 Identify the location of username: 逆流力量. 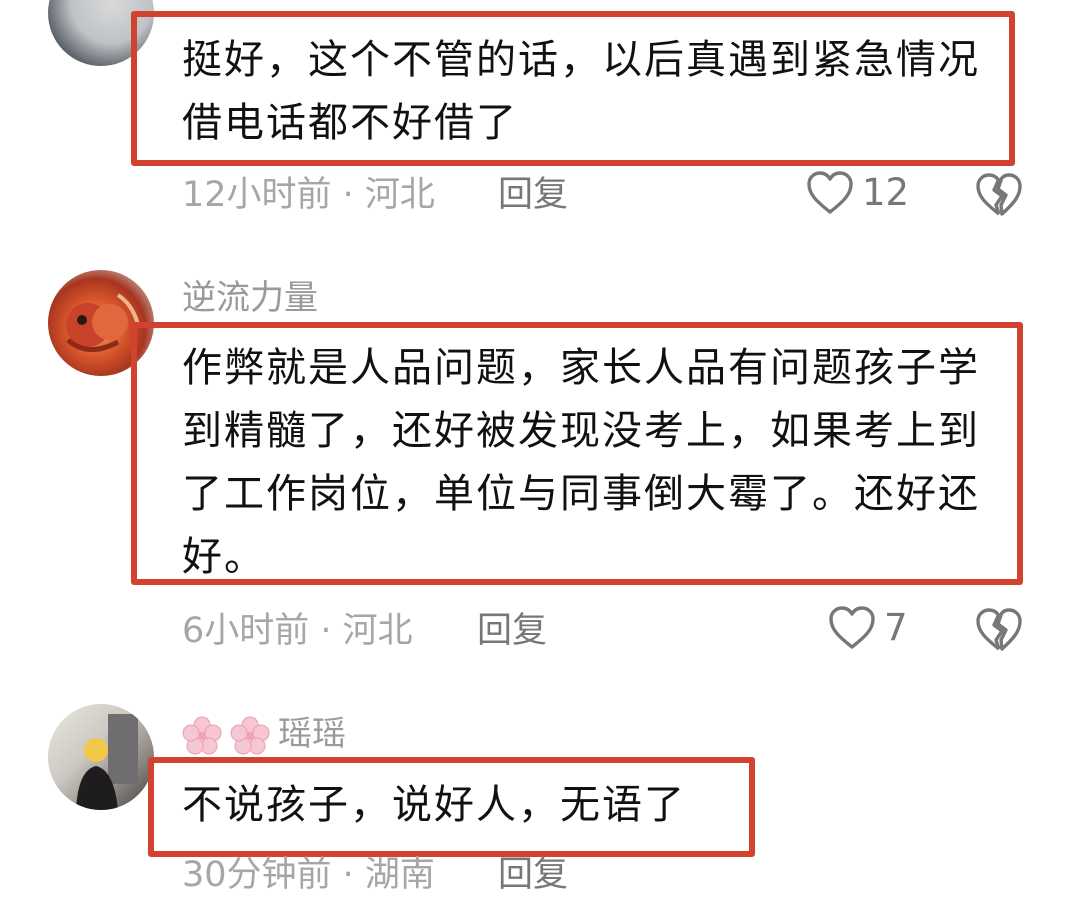
(250, 298).